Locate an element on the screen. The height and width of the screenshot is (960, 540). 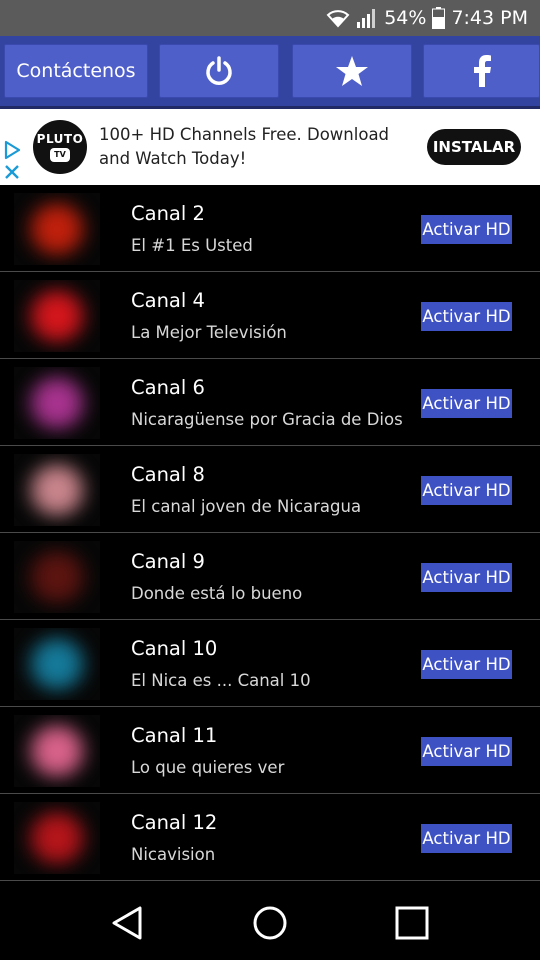
channel-row: Canal 2 El #1 Es Usted Activar HD is located at coordinates (270, 228).